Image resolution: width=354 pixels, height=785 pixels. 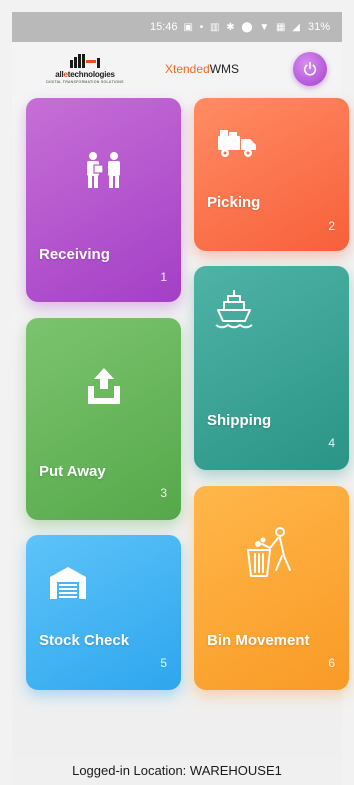 I want to click on shipping-tile: Shipping 4, so click(x=271, y=368).